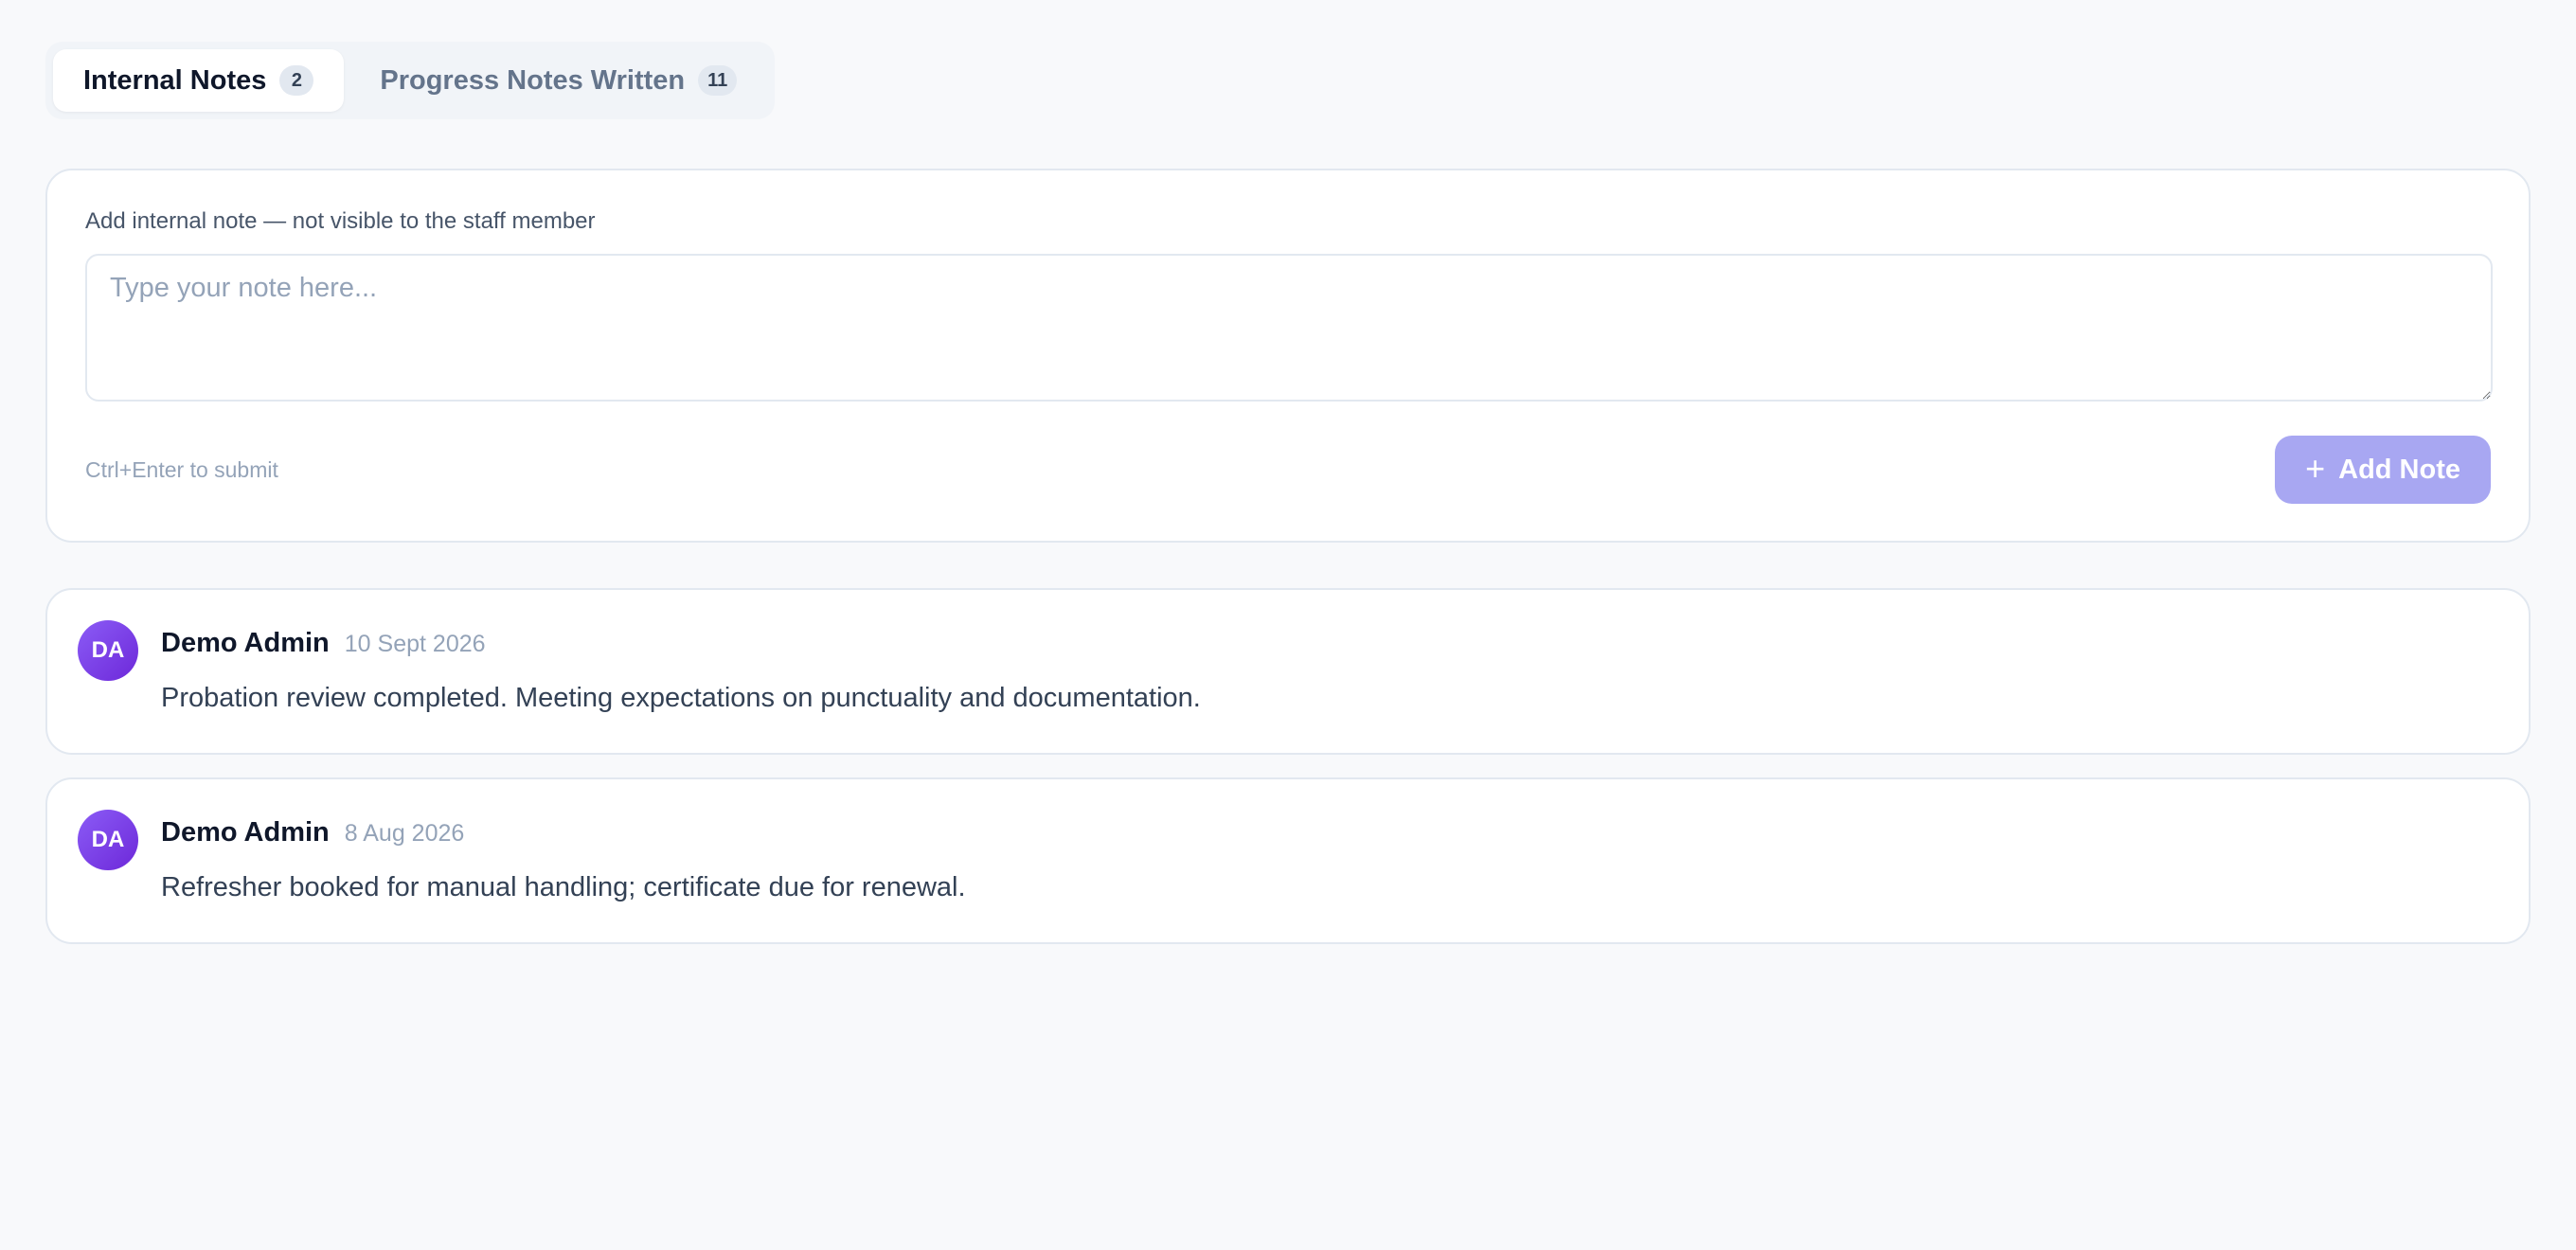 This screenshot has height=1250, width=2576. I want to click on add-note-button-label: Add Note, so click(2399, 470).